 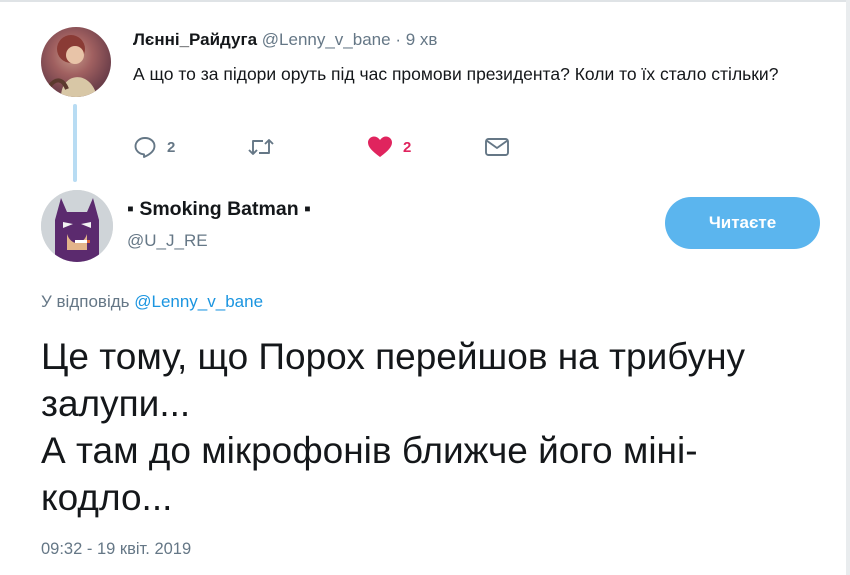 I want to click on like-button: 2, so click(x=389, y=147).